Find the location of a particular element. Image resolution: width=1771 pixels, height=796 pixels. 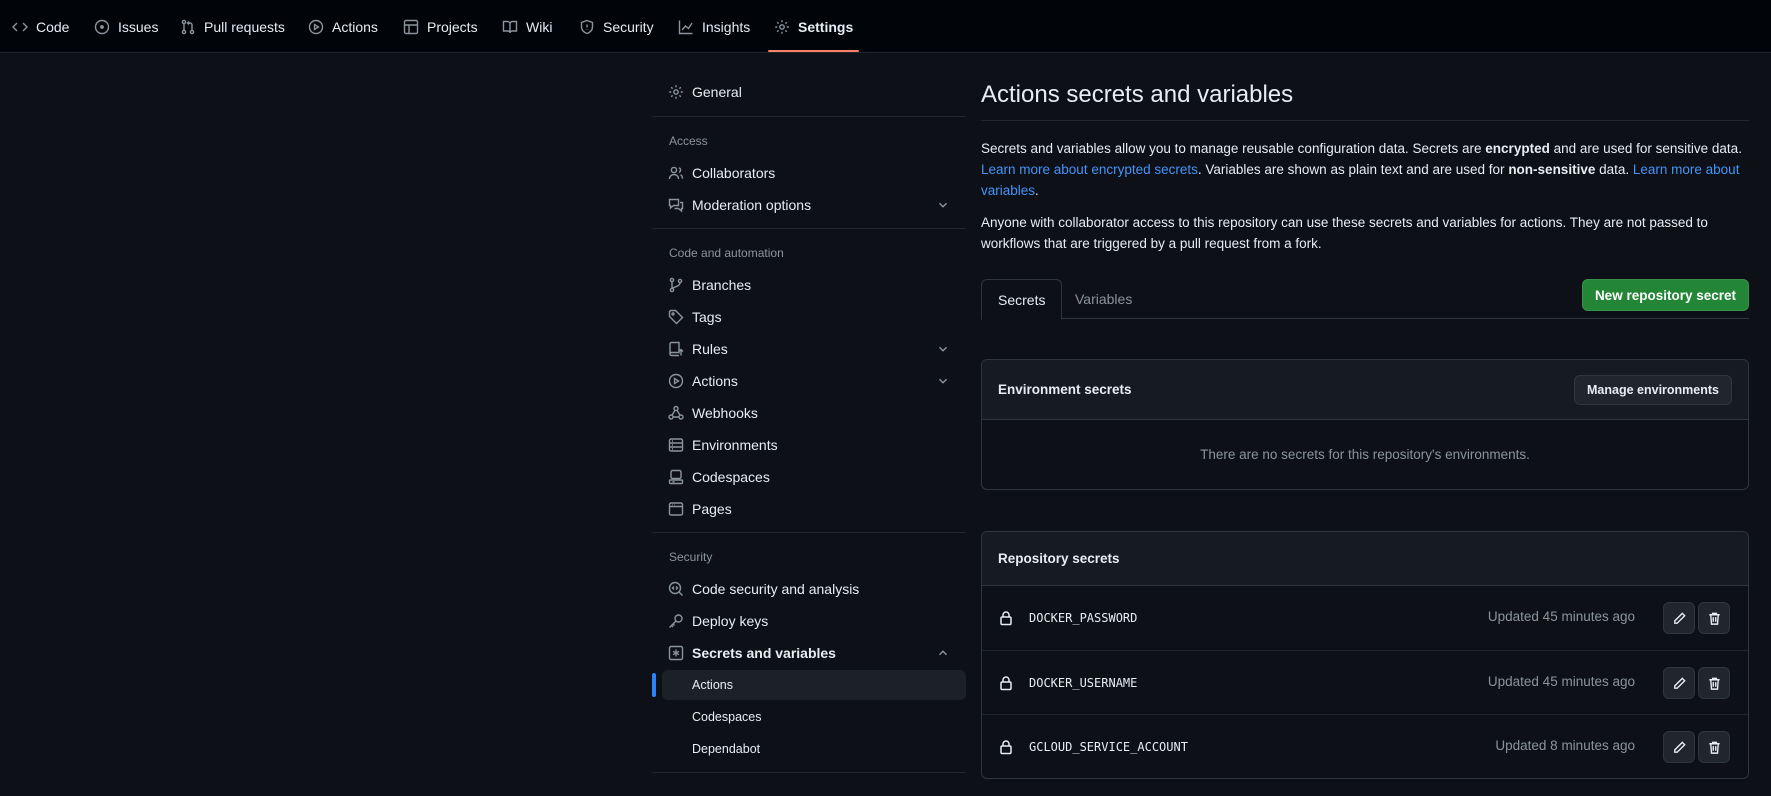

repo-push-icon is located at coordinates (676, 349).